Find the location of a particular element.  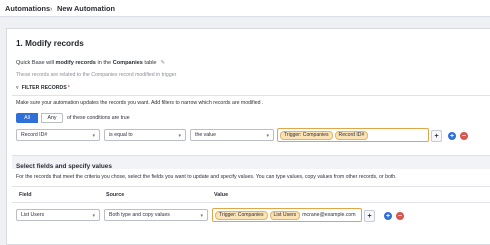

step-title: 1. Modify records is located at coordinates (50, 43).